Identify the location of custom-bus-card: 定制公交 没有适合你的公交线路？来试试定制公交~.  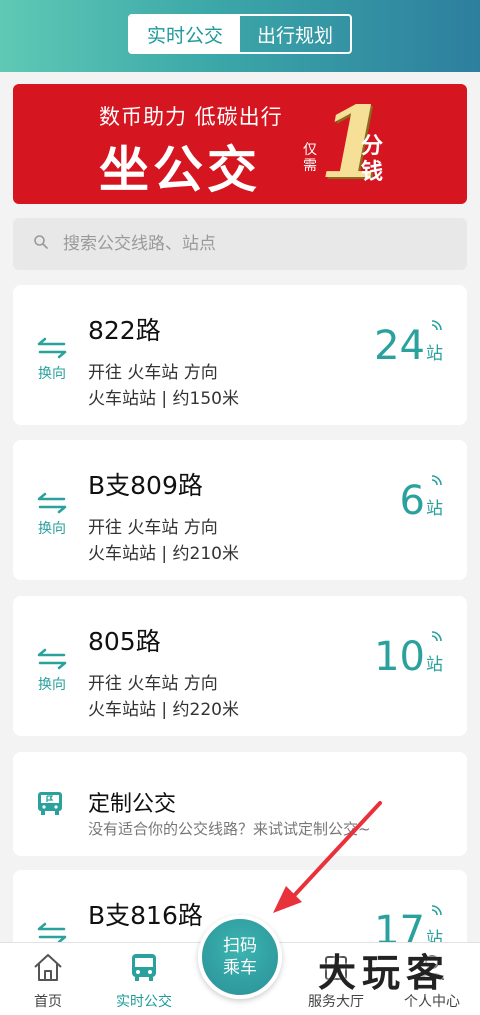
(240, 804).